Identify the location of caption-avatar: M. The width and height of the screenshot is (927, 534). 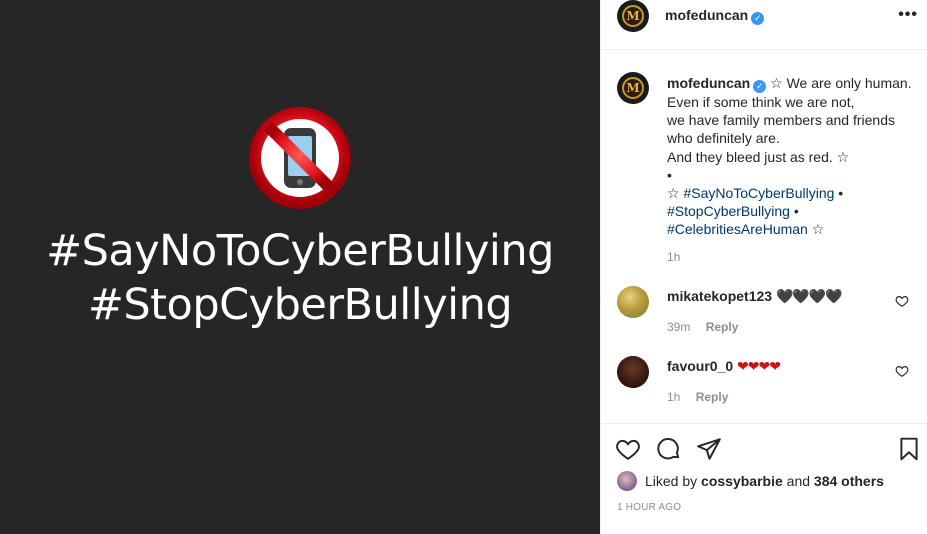
(633, 88).